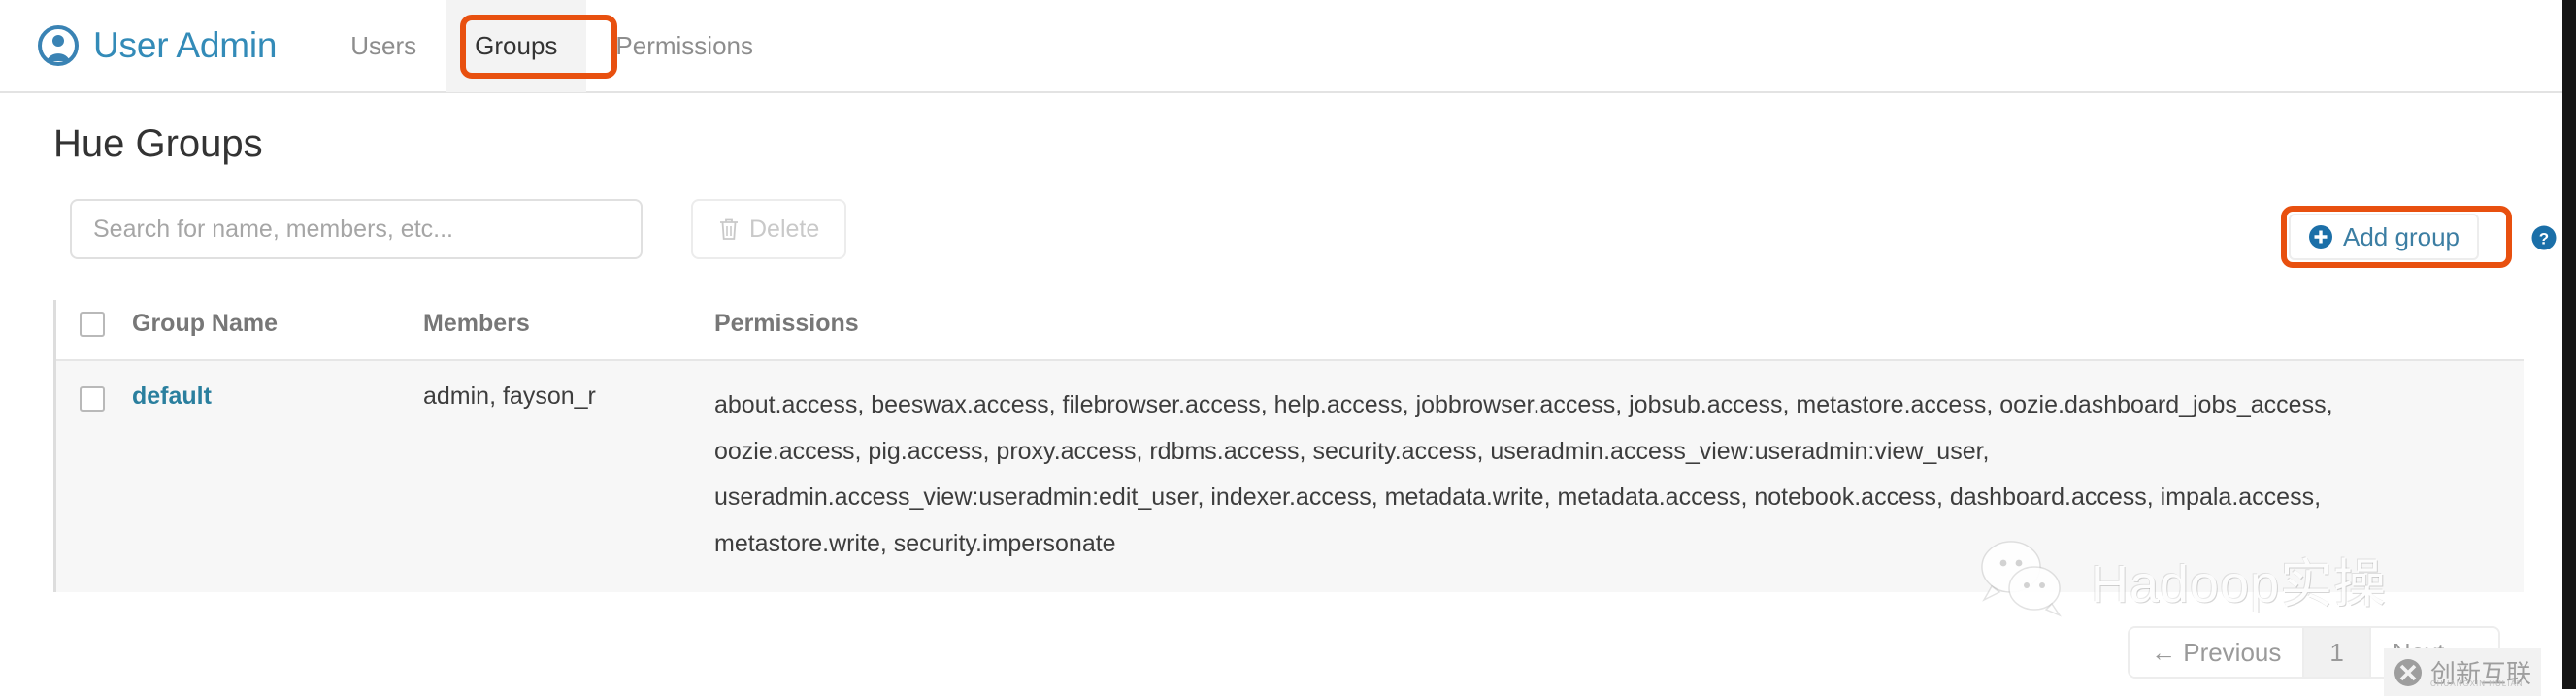 The width and height of the screenshot is (2576, 696). I want to click on select-all-checkbox, so click(92, 324).